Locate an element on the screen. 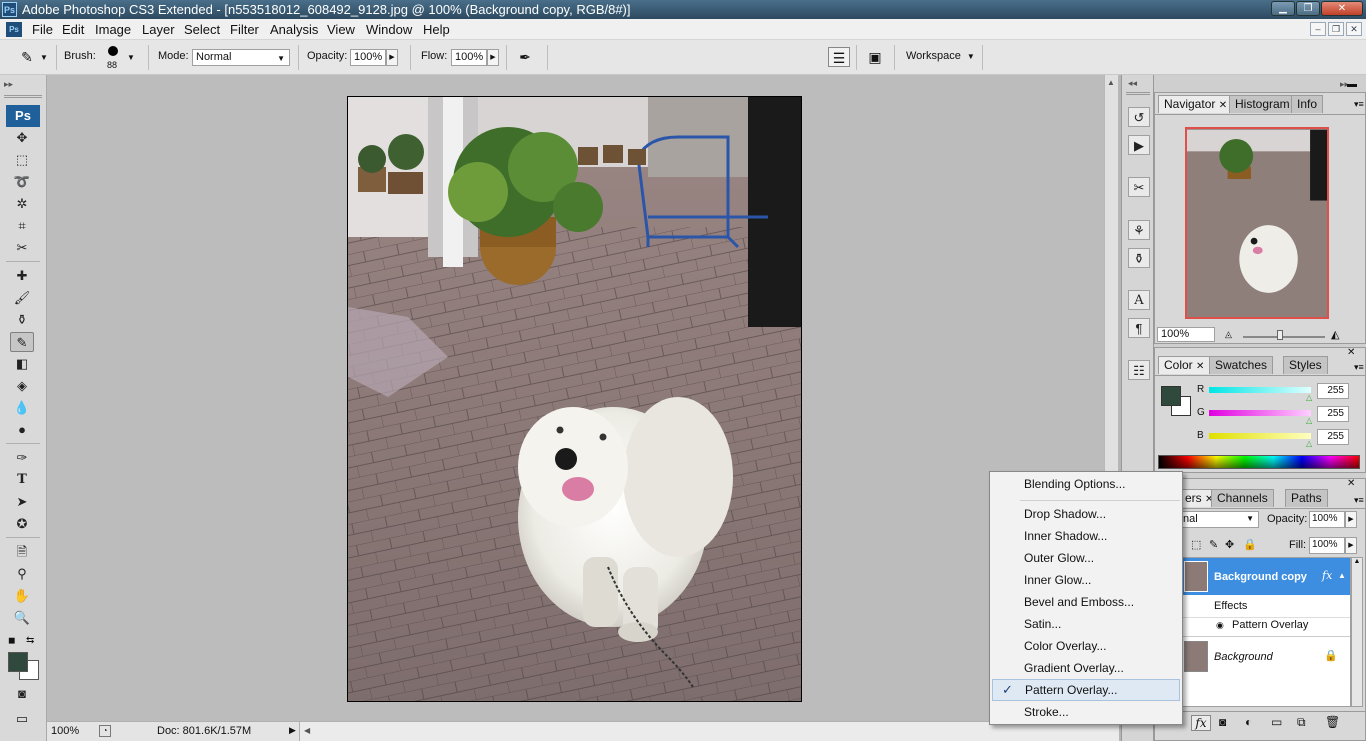  close-window-button: ✕ is located at coordinates (1342, 8).